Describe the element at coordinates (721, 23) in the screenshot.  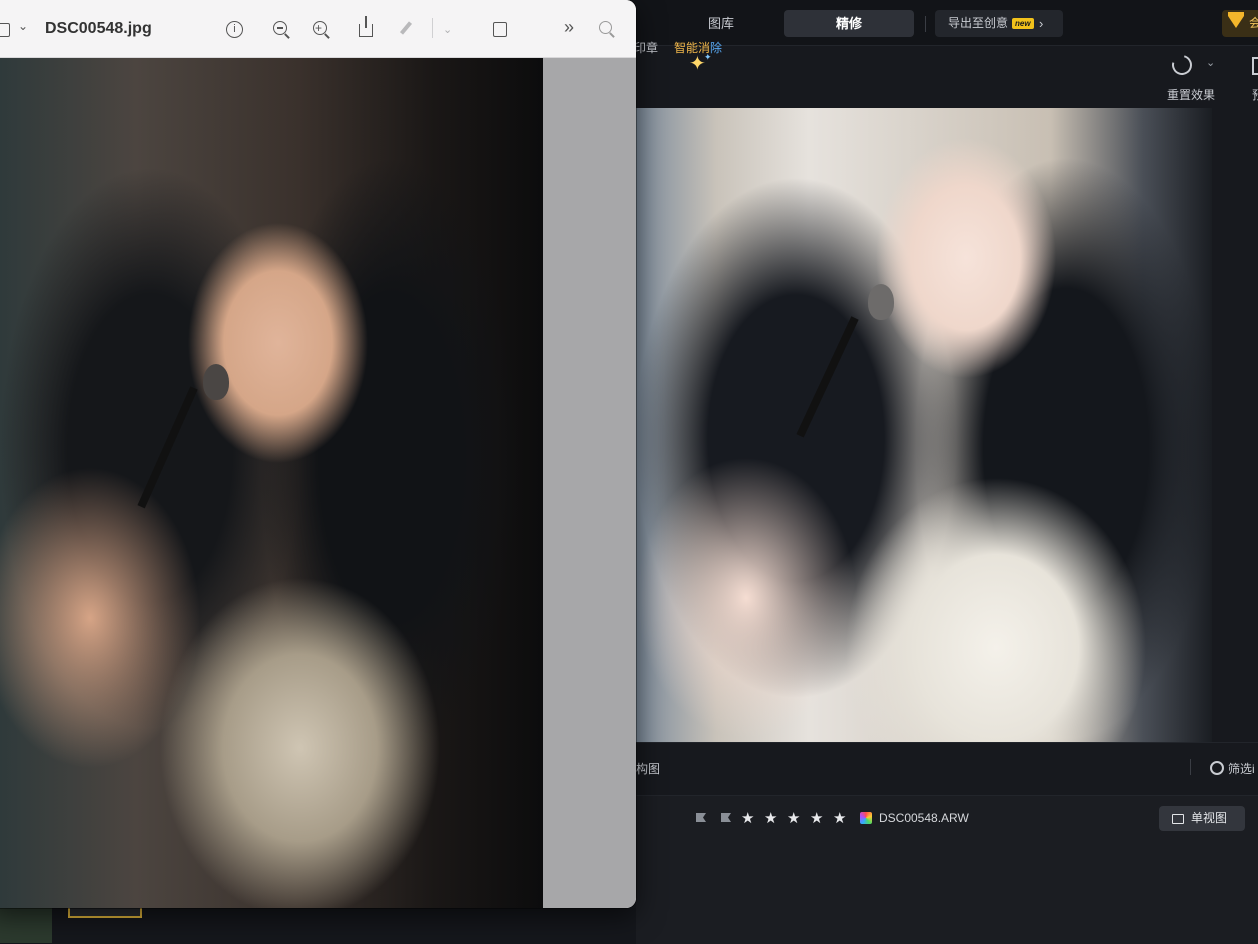
I see `tab-library: 图库` at that location.